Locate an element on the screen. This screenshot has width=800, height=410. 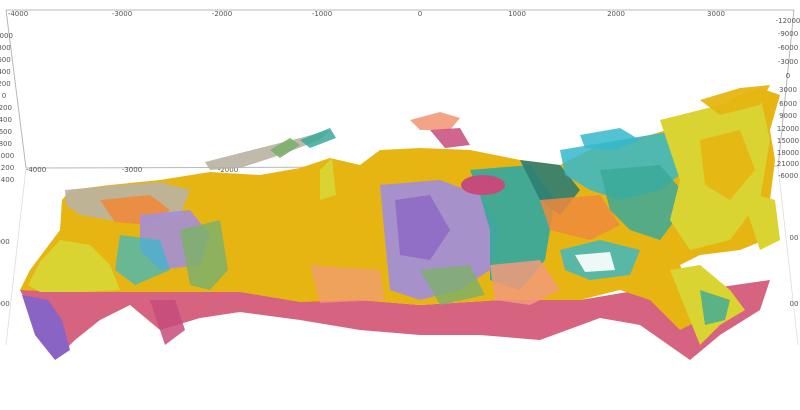
left-tick: 400 is located at coordinates (5, 72).